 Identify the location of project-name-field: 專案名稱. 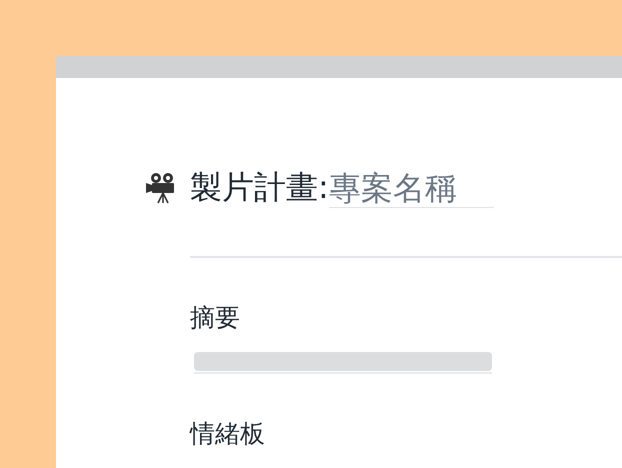
(411, 188).